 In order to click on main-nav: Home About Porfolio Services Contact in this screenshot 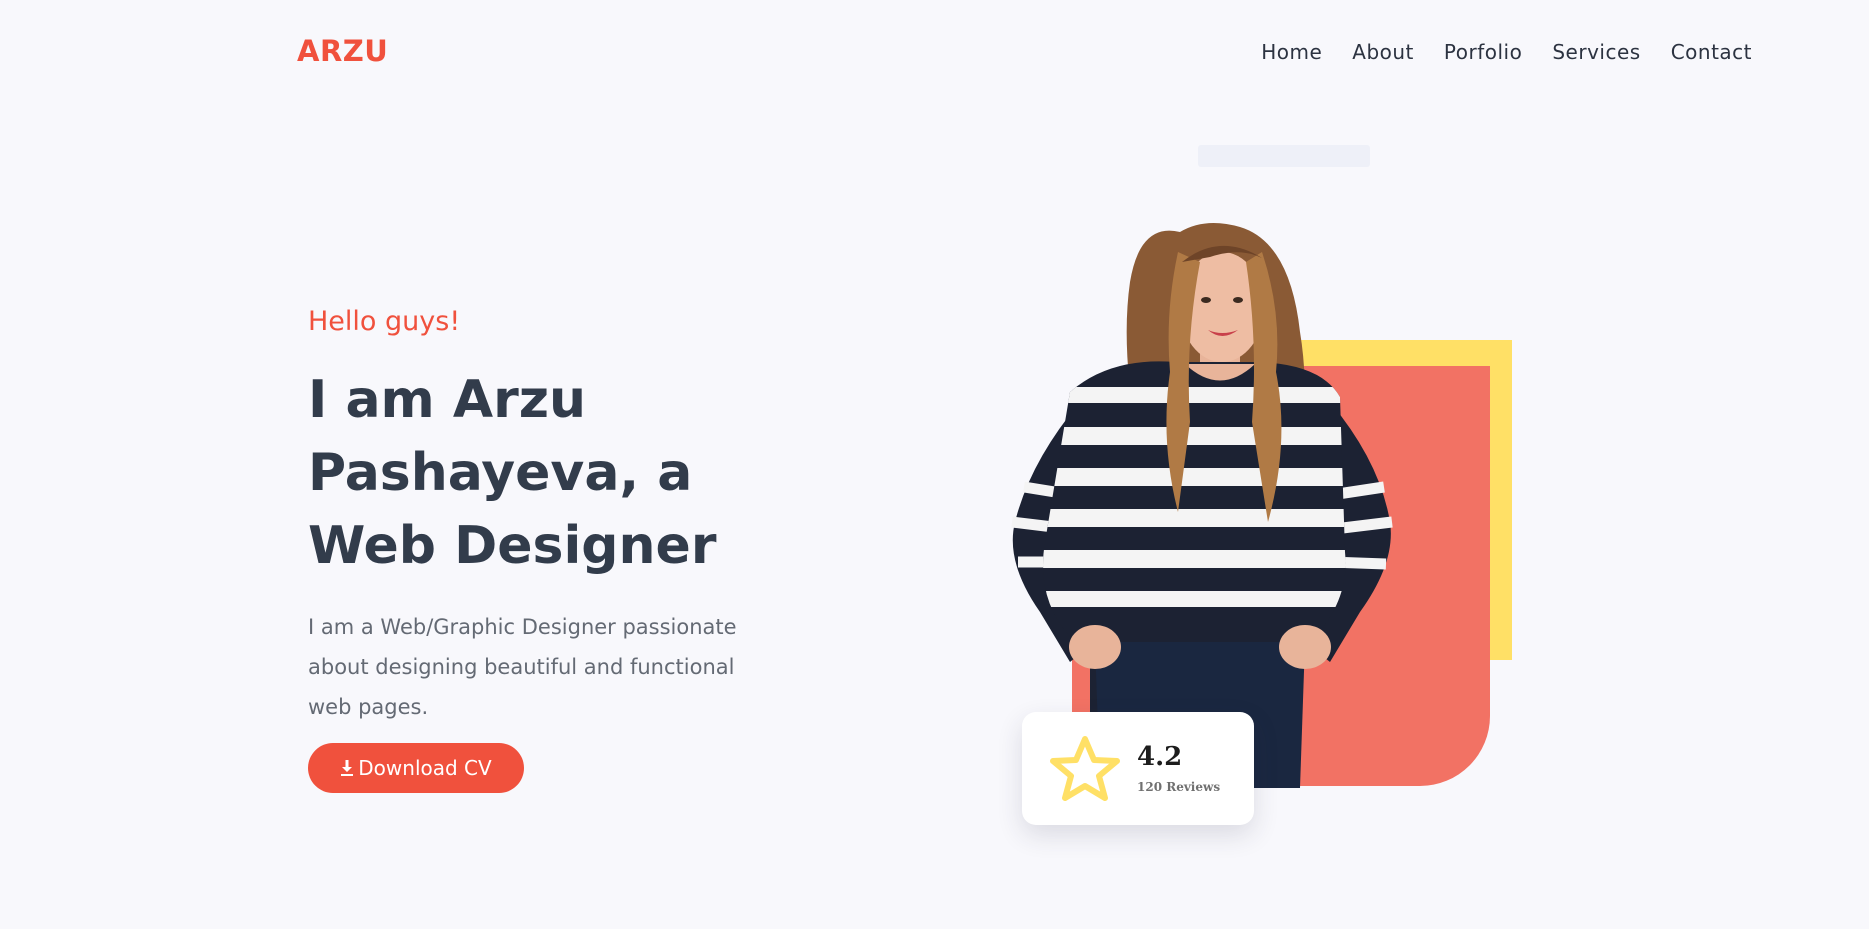, I will do `click(1491, 52)`.